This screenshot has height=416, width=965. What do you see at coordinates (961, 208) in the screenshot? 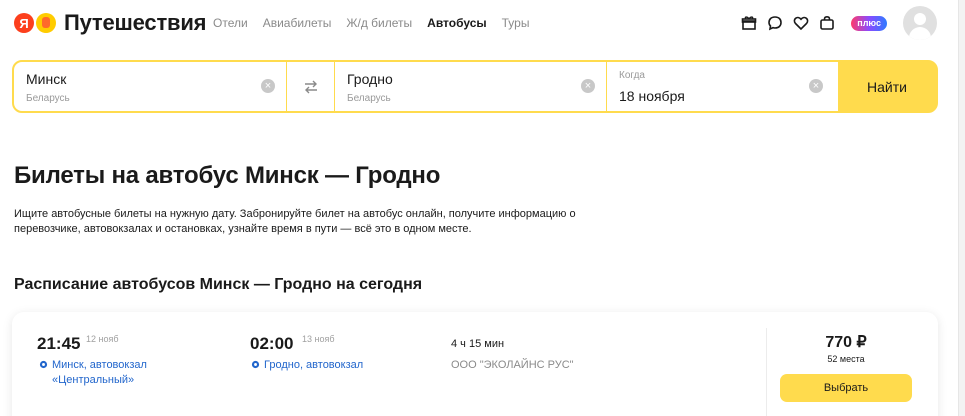
I see `scrollbar` at bounding box center [961, 208].